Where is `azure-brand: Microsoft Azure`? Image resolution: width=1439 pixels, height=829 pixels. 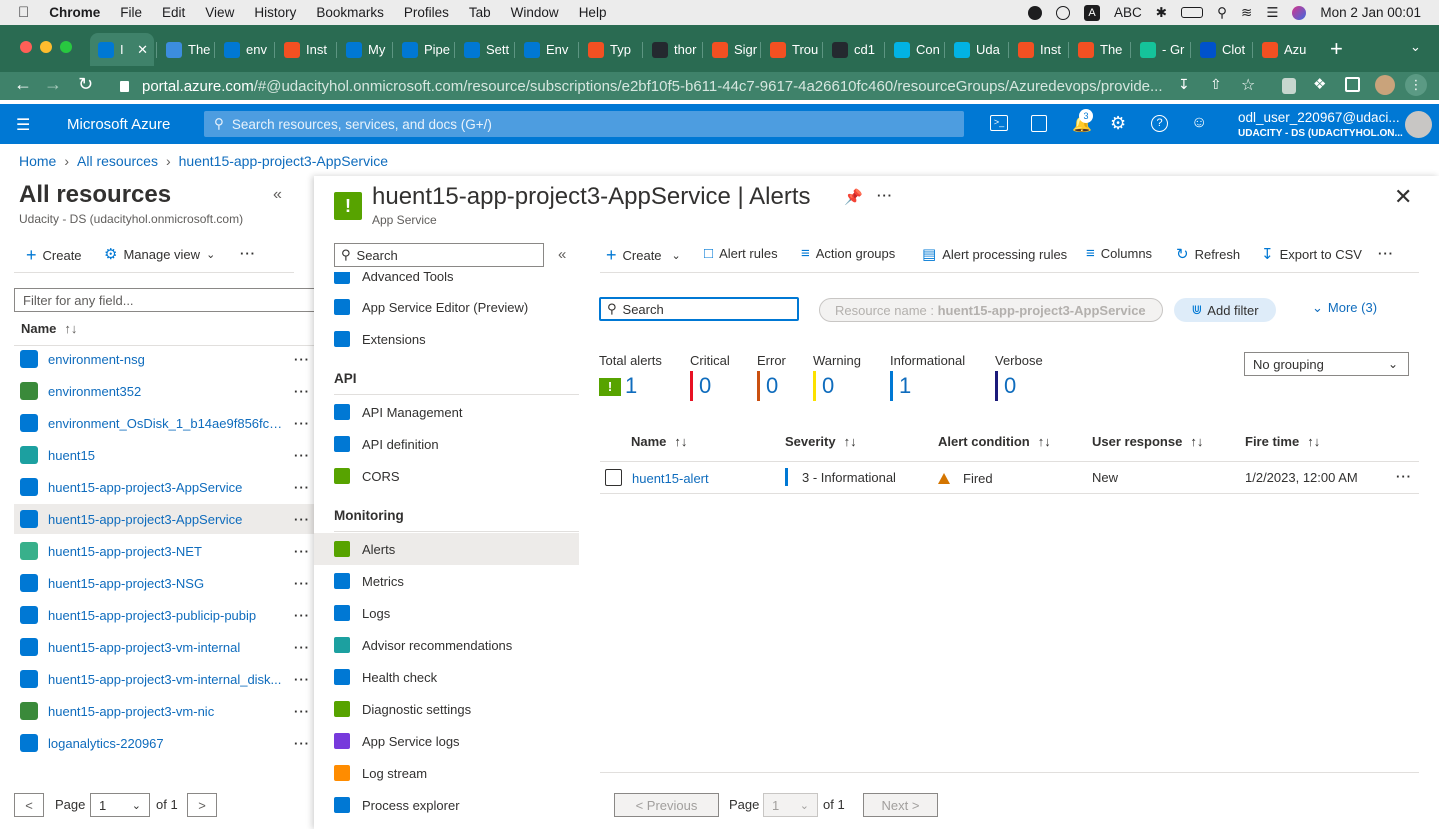
azure-brand: Microsoft Azure is located at coordinates (118, 124).